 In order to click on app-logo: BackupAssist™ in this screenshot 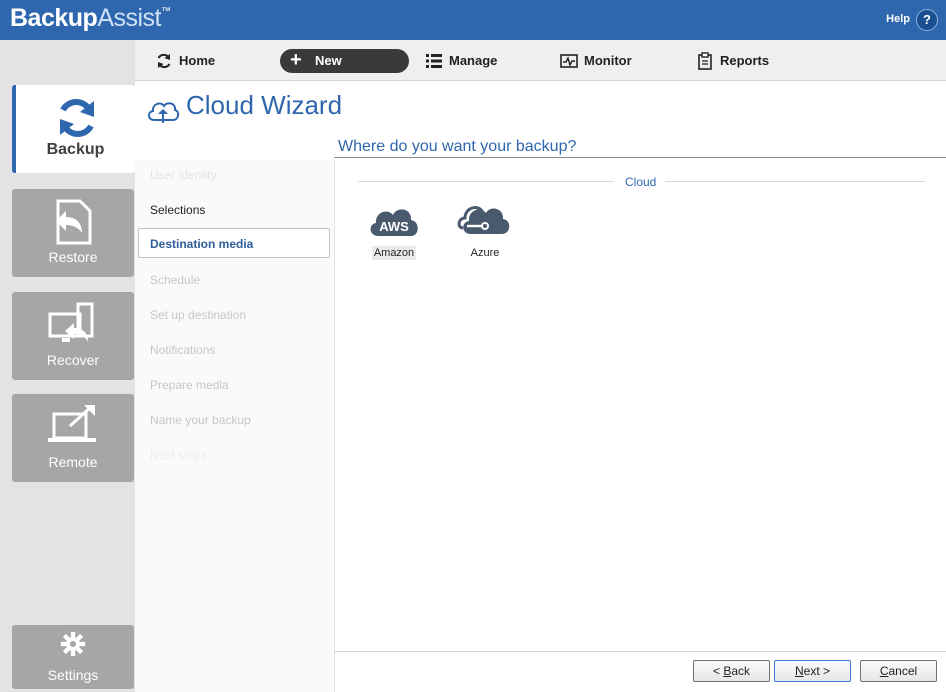, I will do `click(90, 18)`.